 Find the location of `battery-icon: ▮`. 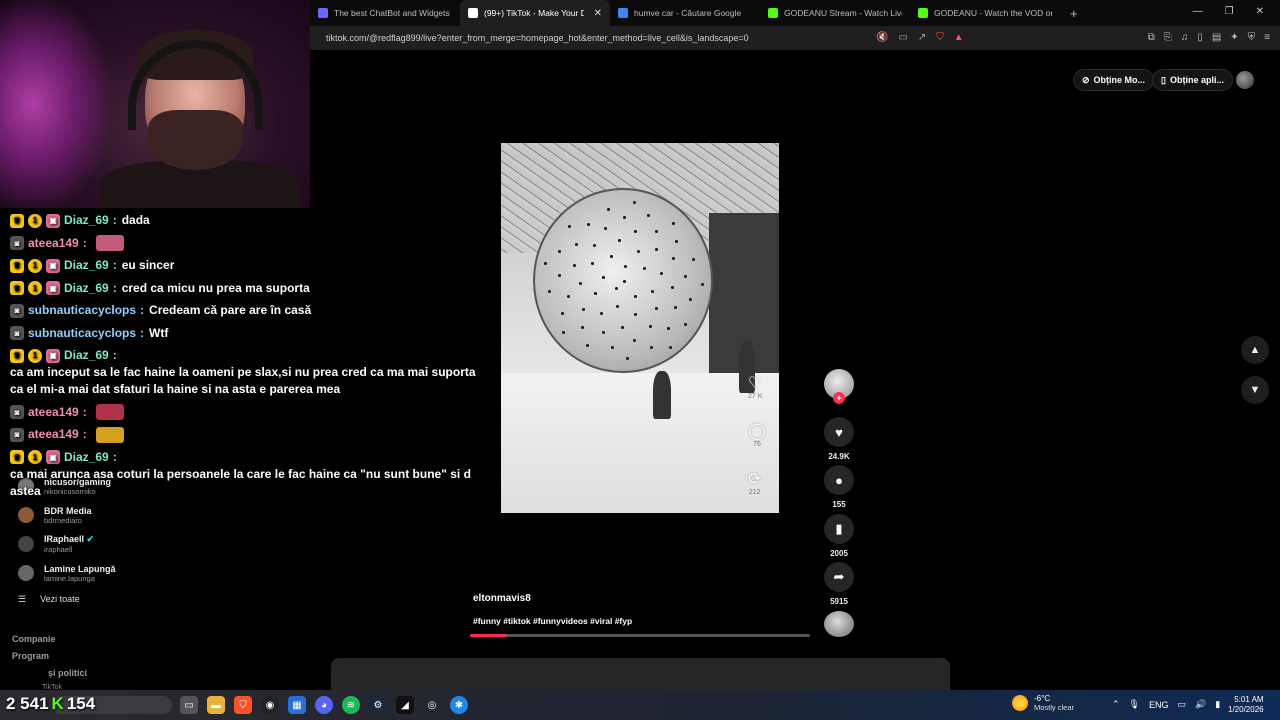

battery-icon: ▮ is located at coordinates (1217, 704).